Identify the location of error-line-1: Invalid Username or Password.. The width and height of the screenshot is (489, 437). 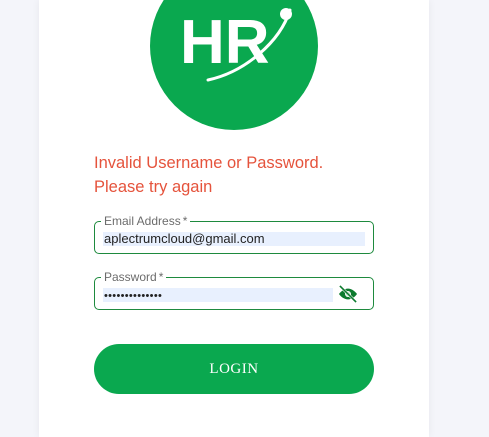
(209, 163).